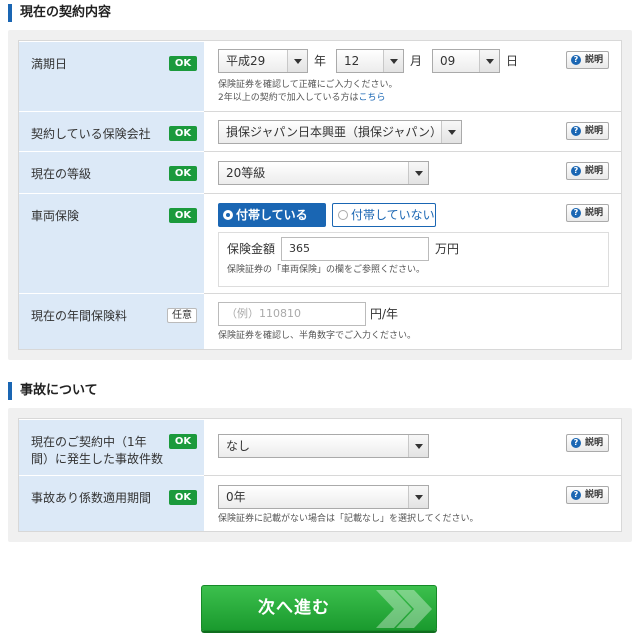 This screenshot has width=640, height=644. I want to click on expiry-day-unit: 日, so click(512, 61).